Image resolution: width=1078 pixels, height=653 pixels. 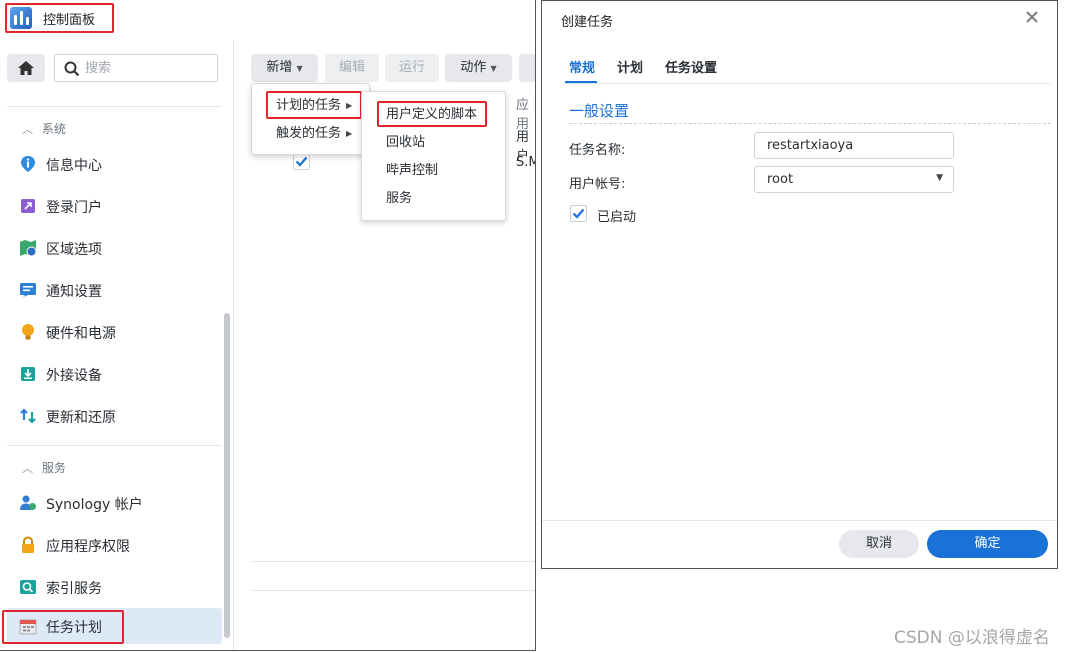 I want to click on edit-button: 编辑, so click(x=352, y=68).